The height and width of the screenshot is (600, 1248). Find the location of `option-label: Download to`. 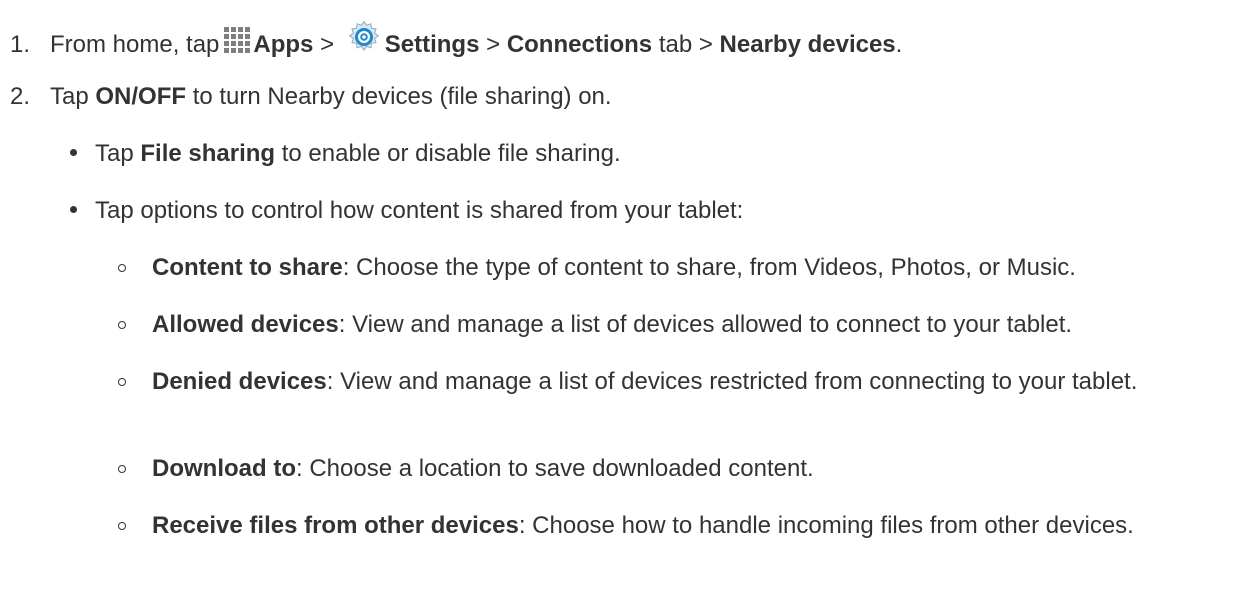

option-label: Download to is located at coordinates (224, 468).